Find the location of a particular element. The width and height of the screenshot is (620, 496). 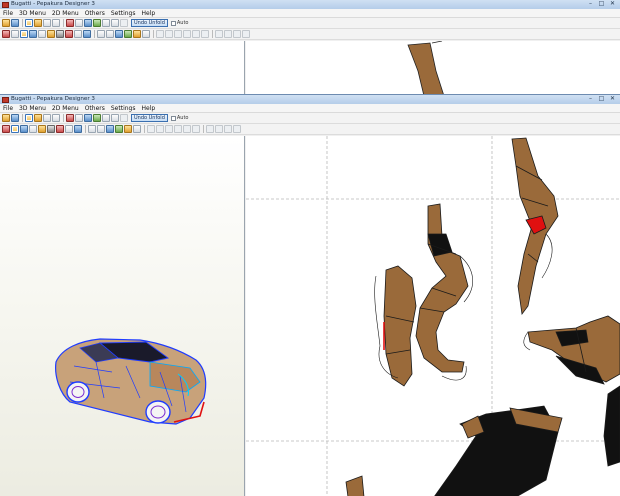

back-2d-view is located at coordinates (433, 68).